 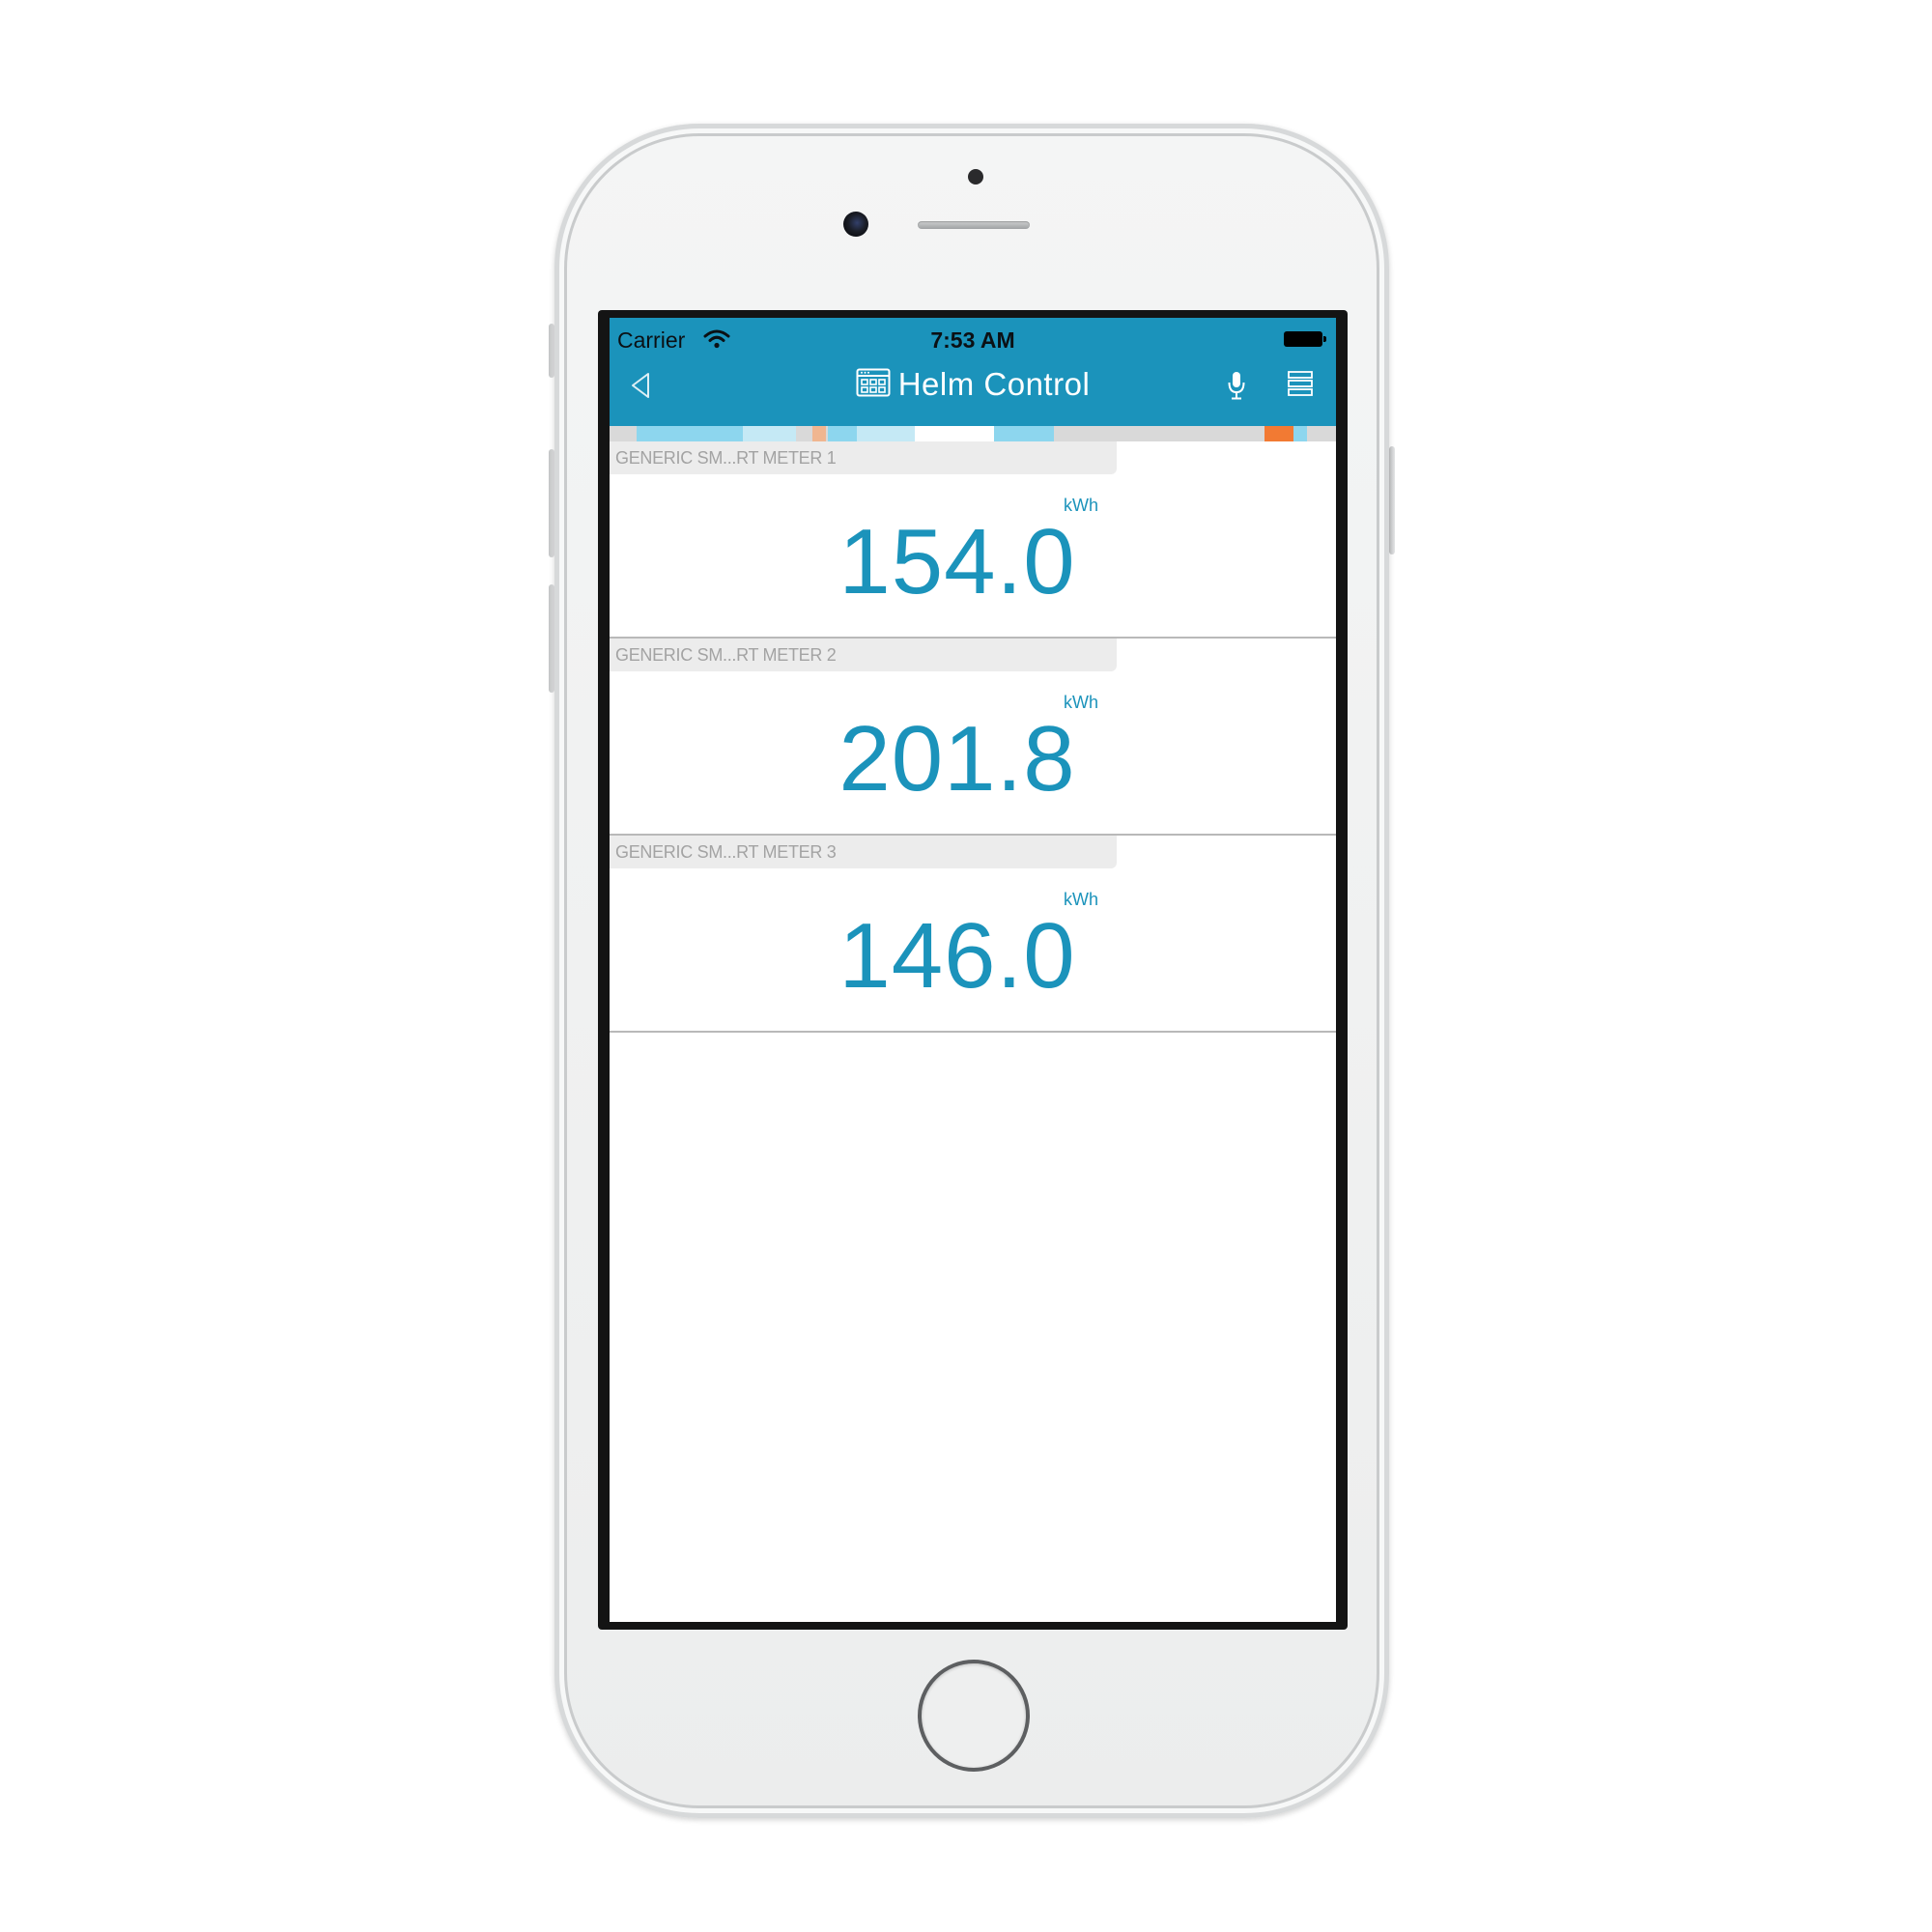 I want to click on app-header: Carrier 7:53 AM Helm Control, so click(x=973, y=372).